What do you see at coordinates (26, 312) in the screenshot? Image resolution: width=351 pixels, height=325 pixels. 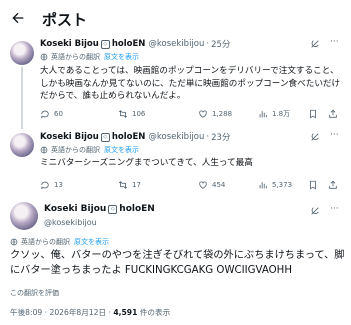 I see `post-time: 午後8:09` at bounding box center [26, 312].